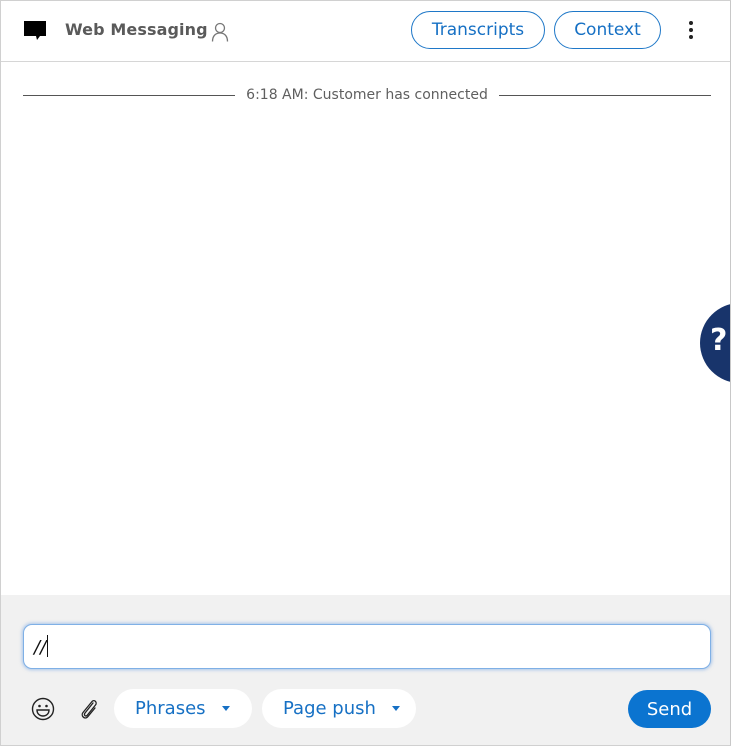 The image size is (731, 746). What do you see at coordinates (478, 30) in the screenshot?
I see `transcripts-button: Transcripts` at bounding box center [478, 30].